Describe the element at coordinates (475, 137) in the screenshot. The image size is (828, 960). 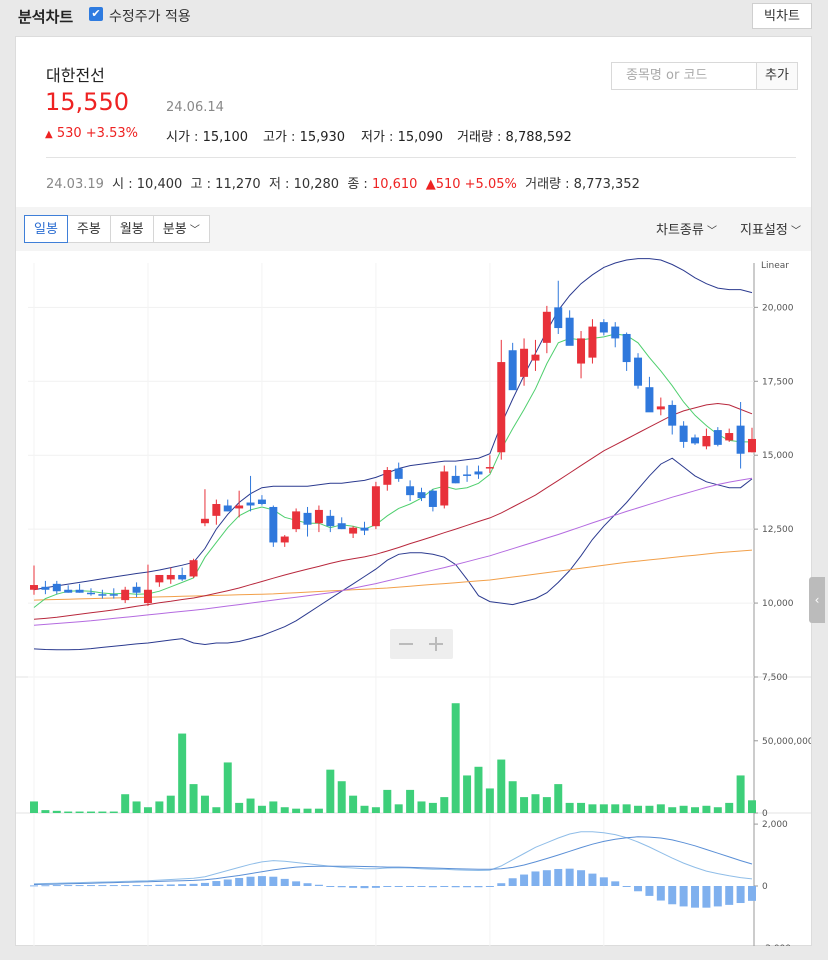
I see `volume-label: 거래량` at that location.